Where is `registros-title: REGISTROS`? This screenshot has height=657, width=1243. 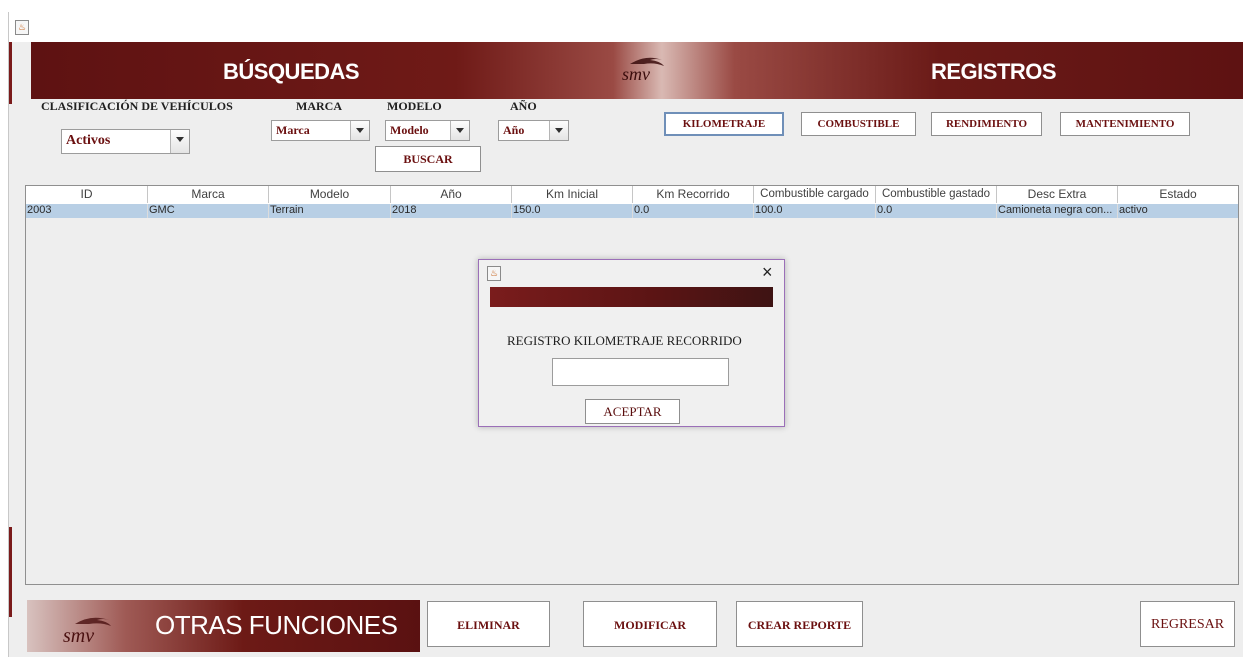
registros-title: REGISTROS is located at coordinates (994, 71).